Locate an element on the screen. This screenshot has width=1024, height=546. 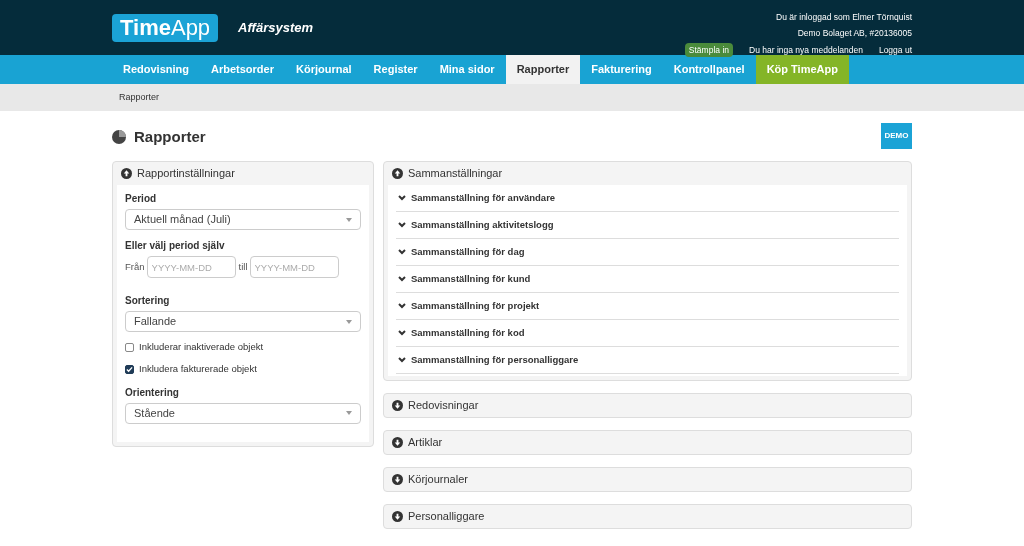
report-item: Sammanställning för användare is located at coordinates (647, 198).